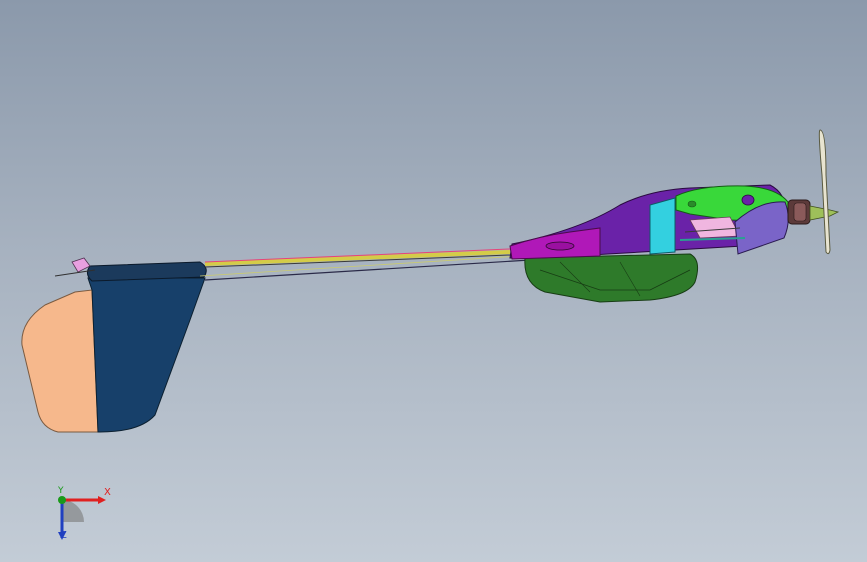  Describe the element at coordinates (107, 492) in the screenshot. I see `x-axis-label: X` at that location.